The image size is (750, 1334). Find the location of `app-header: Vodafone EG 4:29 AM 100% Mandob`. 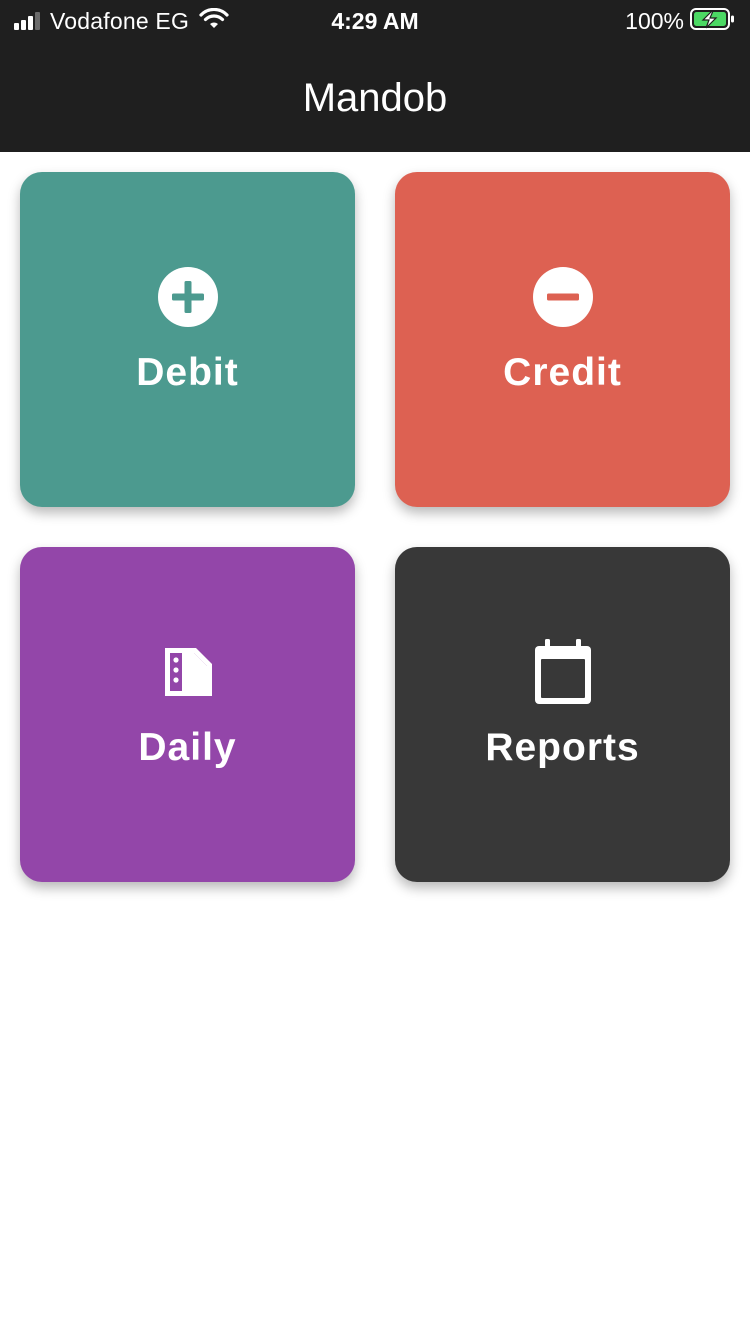

app-header: Vodafone EG 4:29 AM 100% Mandob is located at coordinates (375, 76).